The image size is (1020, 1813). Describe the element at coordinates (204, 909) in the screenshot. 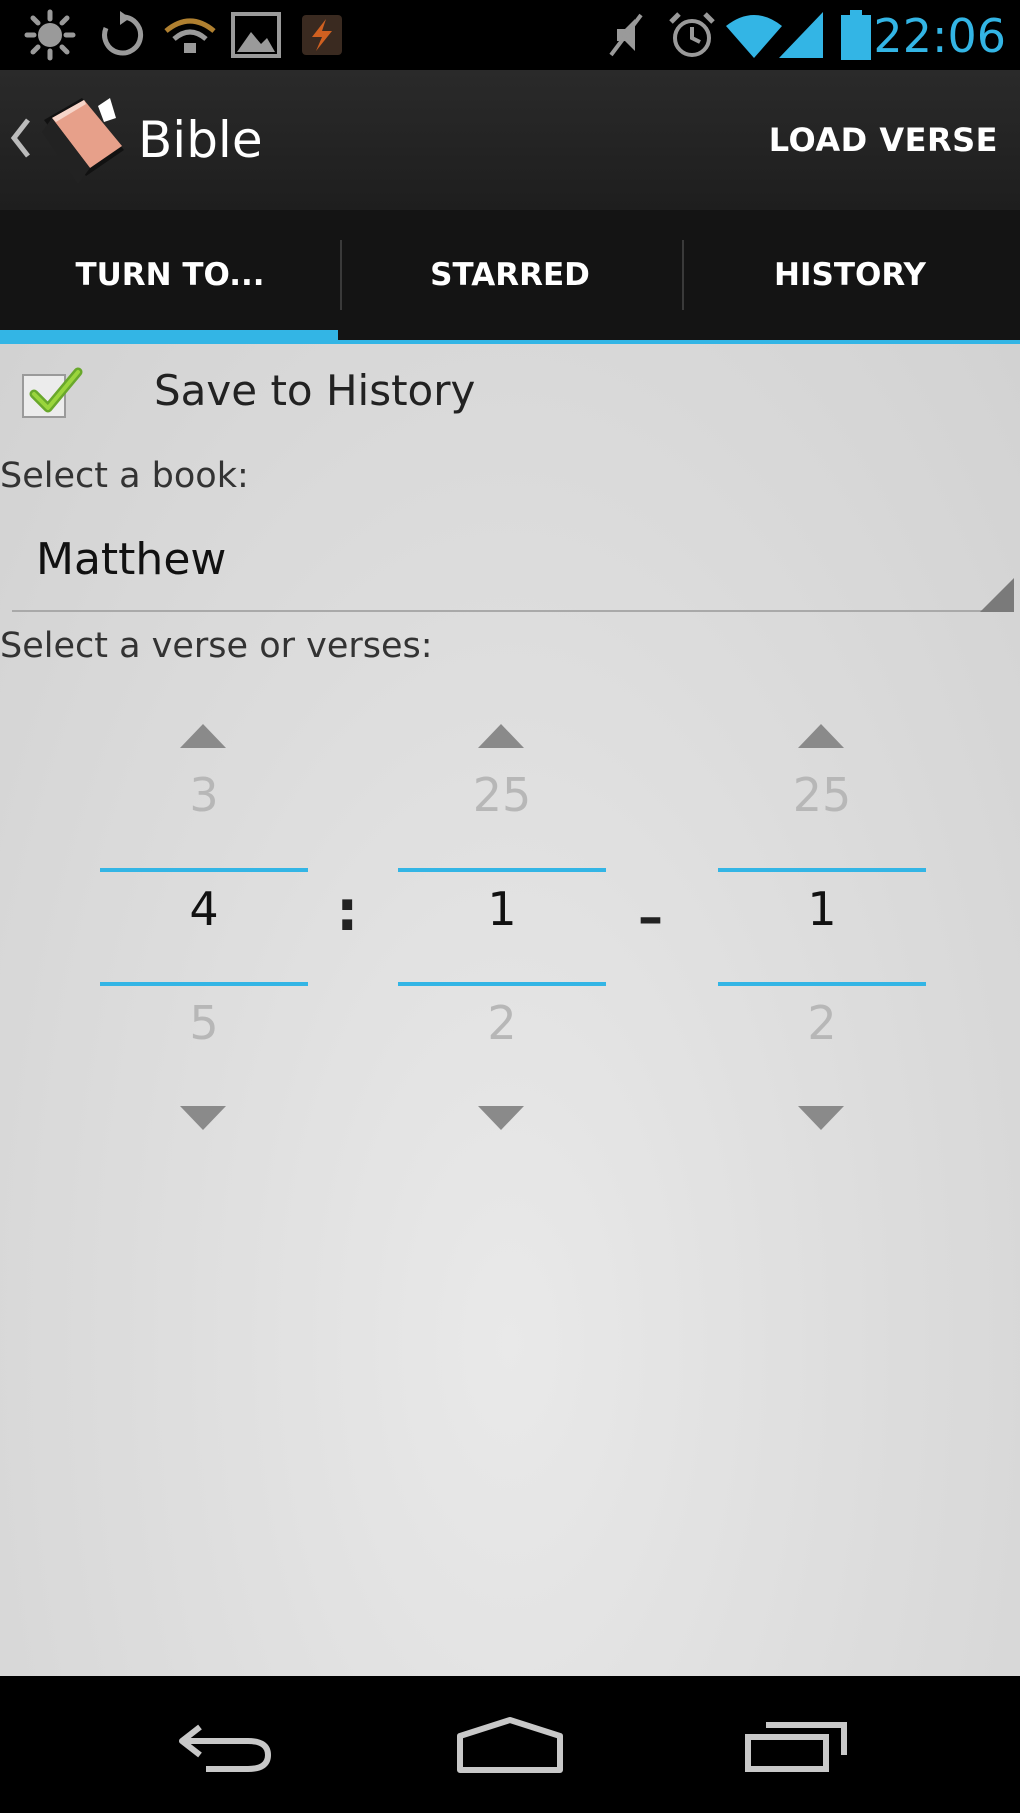

I see `picker-current-value: 4` at that location.